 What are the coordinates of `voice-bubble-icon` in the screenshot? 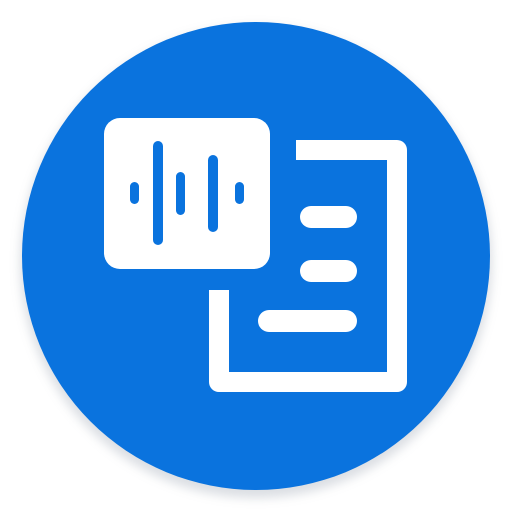 It's located at (187, 193).